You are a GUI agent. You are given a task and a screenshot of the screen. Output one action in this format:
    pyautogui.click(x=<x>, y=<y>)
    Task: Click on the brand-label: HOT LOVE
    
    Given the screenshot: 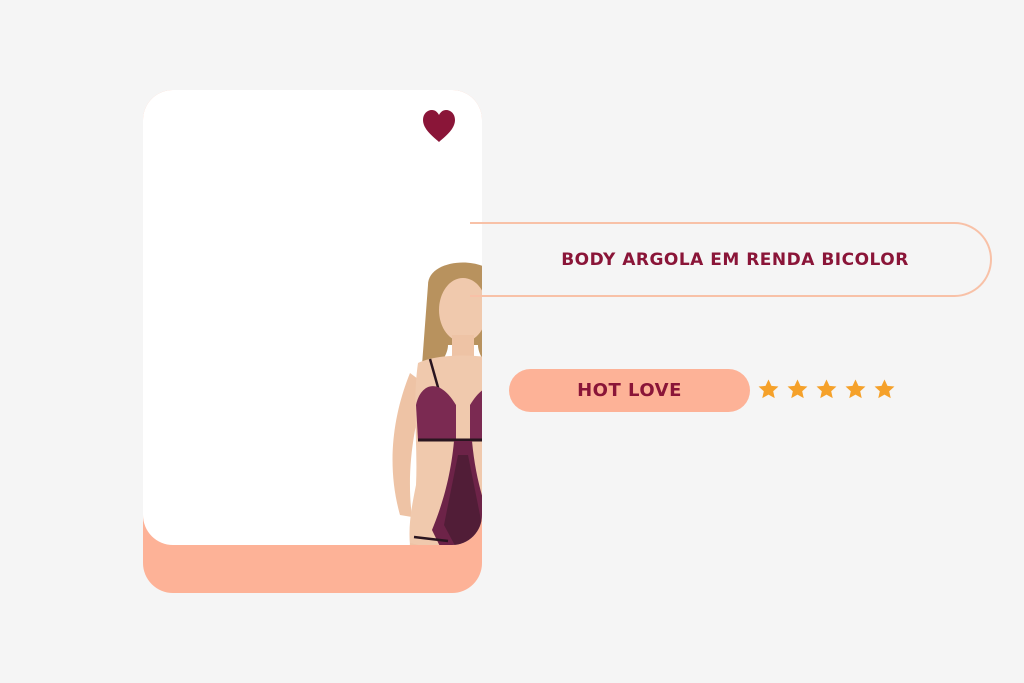 What is the action you would take?
    pyautogui.click(x=629, y=390)
    